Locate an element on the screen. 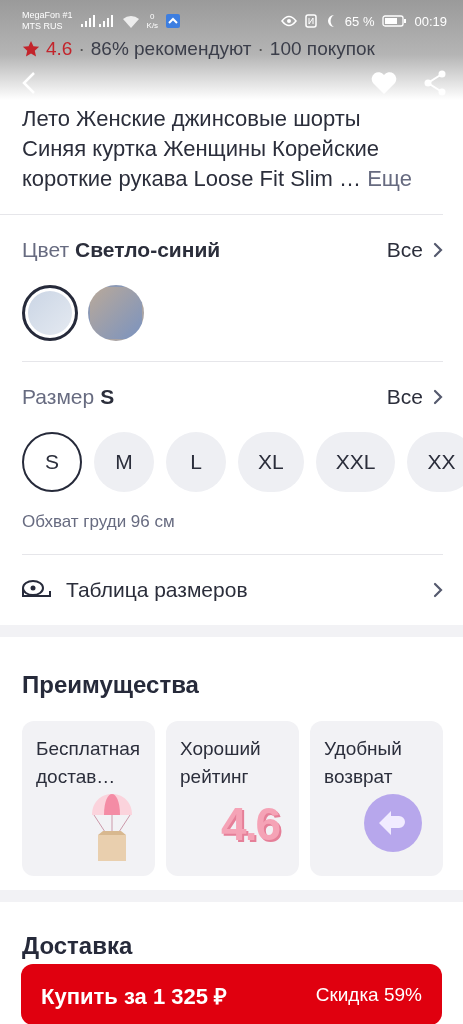 The width and height of the screenshot is (463, 1024). size-option: XXL is located at coordinates (355, 462).